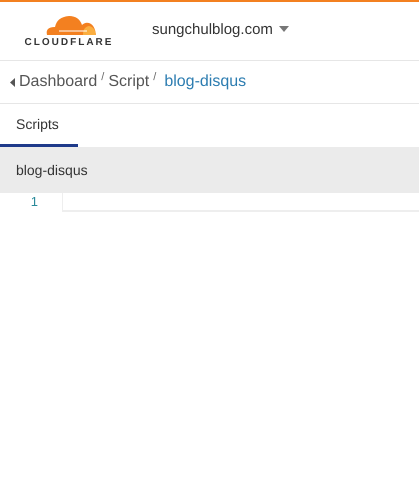  I want to click on domain-dropdown: sungchulblog.com, so click(220, 29).